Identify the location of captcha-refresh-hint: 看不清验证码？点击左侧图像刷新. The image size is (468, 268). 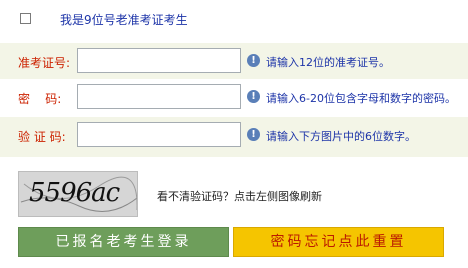
(239, 196).